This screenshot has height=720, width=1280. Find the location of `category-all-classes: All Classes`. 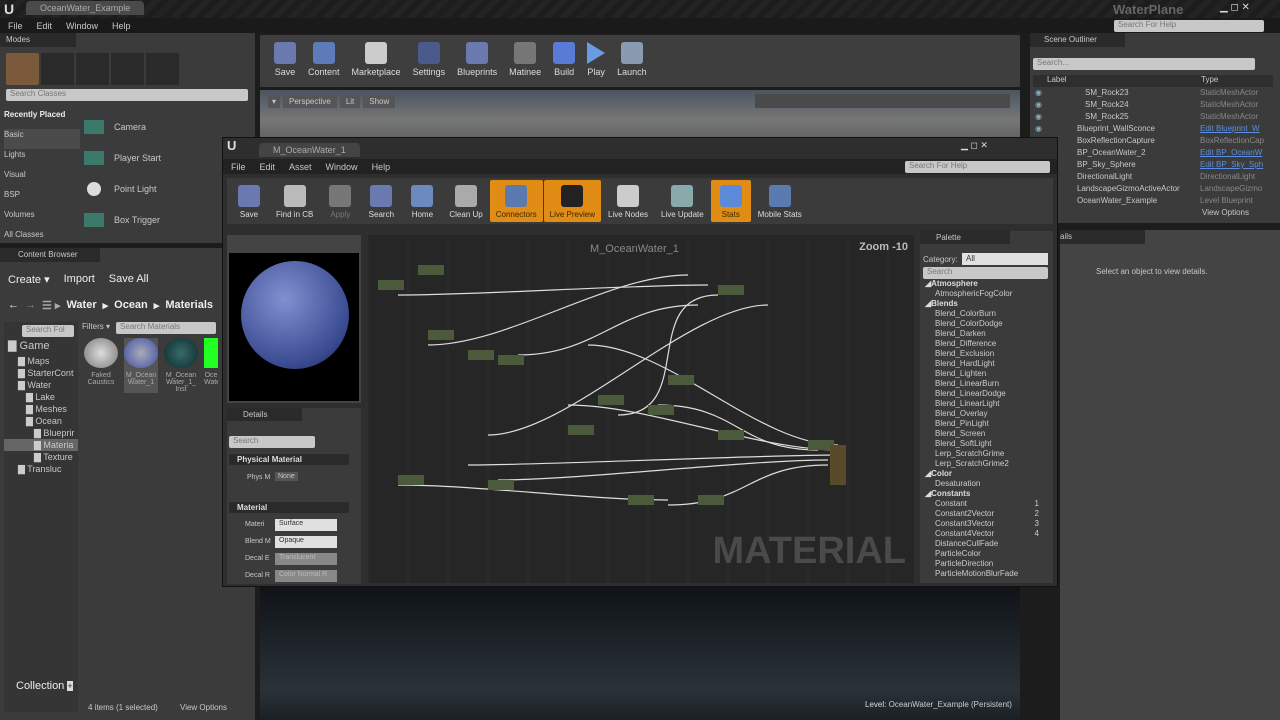

category-all-classes: All Classes is located at coordinates (42, 239).